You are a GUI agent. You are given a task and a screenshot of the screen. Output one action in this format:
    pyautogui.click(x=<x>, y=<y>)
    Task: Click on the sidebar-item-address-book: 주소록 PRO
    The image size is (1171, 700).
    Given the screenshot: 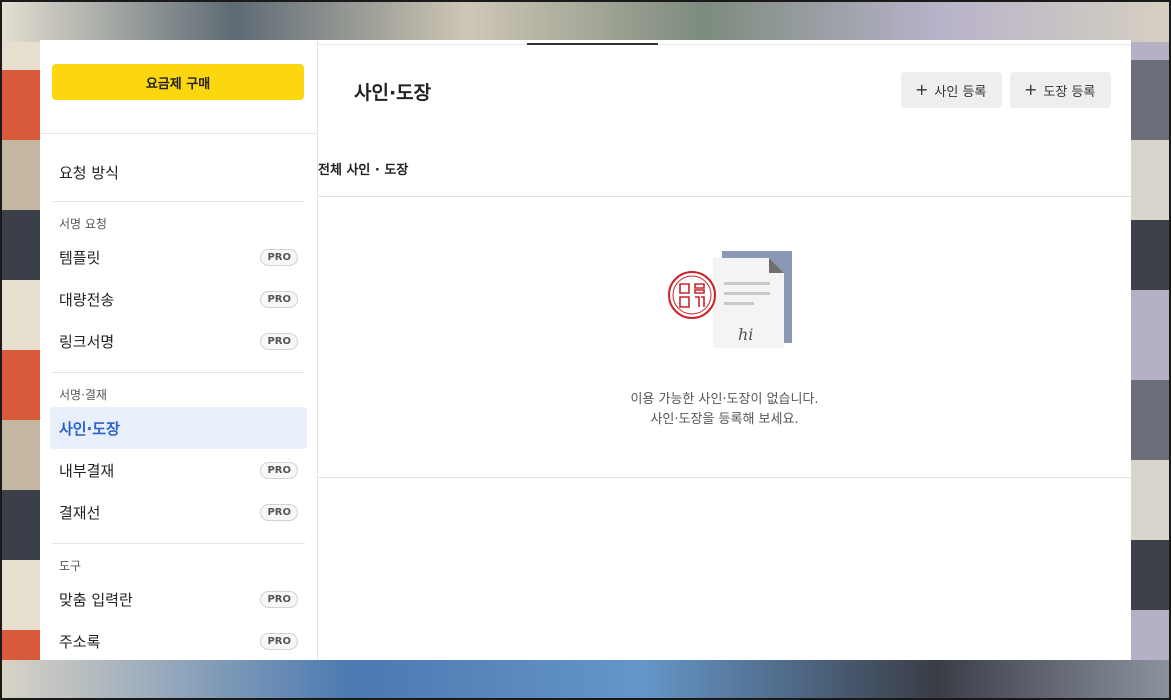 What is the action you would take?
    pyautogui.click(x=178, y=640)
    